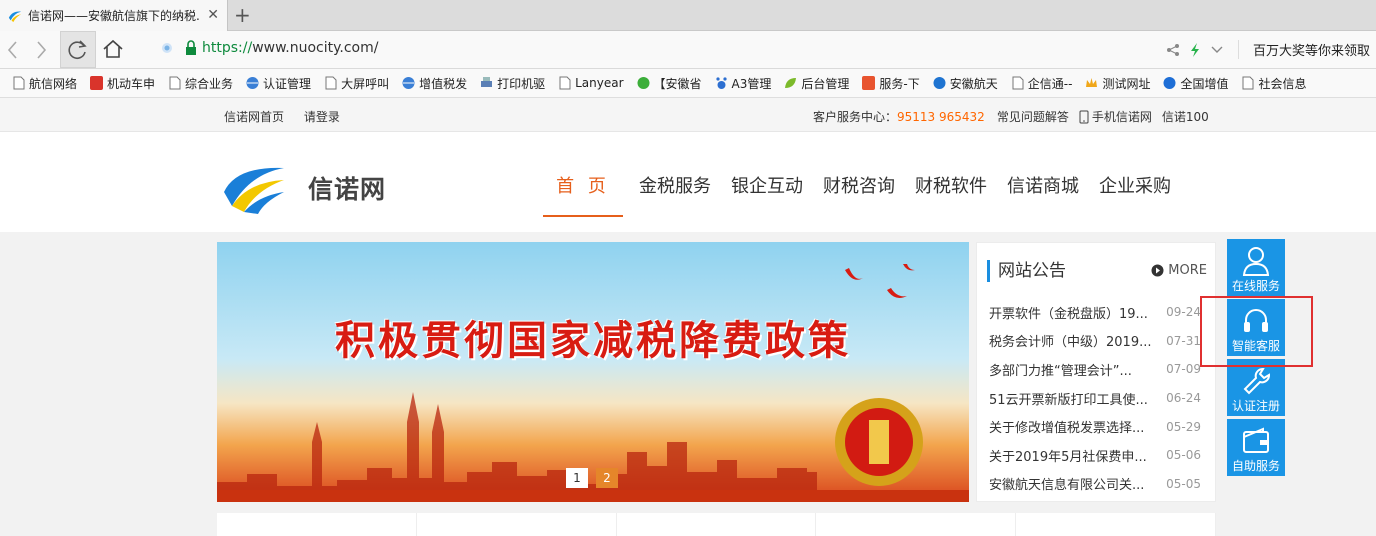 The height and width of the screenshot is (536, 1376). I want to click on menu-item: 金税服务, so click(675, 174).